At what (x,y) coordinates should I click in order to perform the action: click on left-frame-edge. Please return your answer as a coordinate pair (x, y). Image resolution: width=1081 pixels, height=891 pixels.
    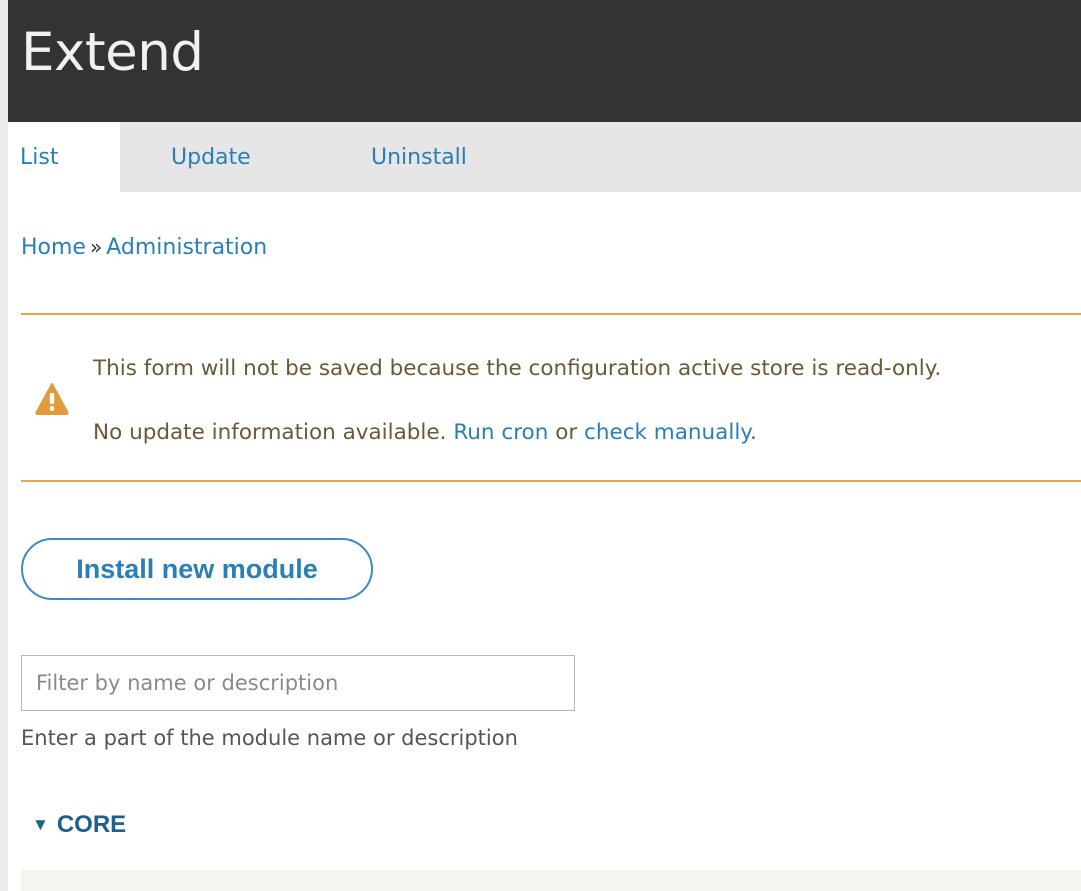
    Looking at the image, I should click on (4, 445).